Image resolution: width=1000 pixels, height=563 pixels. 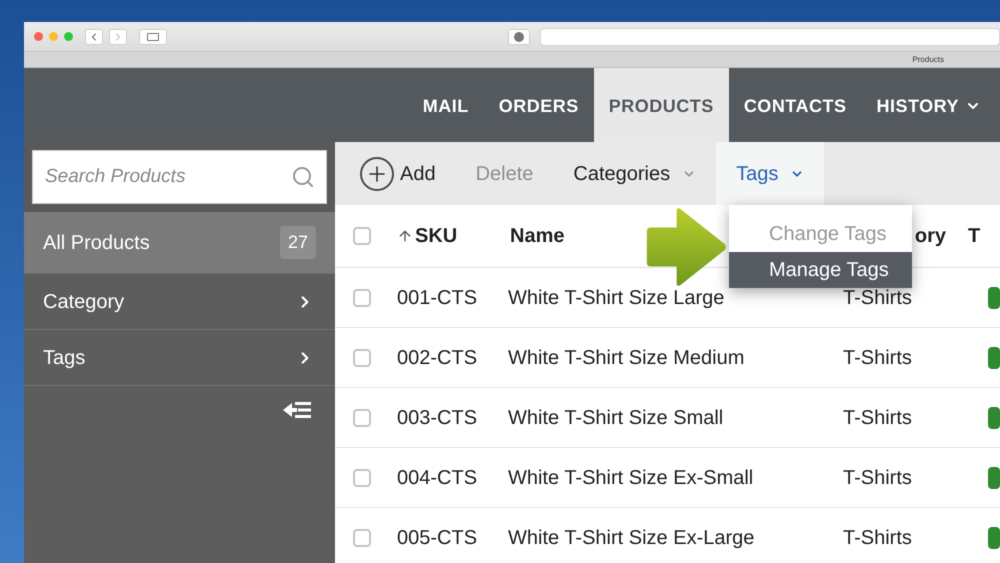 What do you see at coordinates (38, 36) in the screenshot?
I see `close-window-icon` at bounding box center [38, 36].